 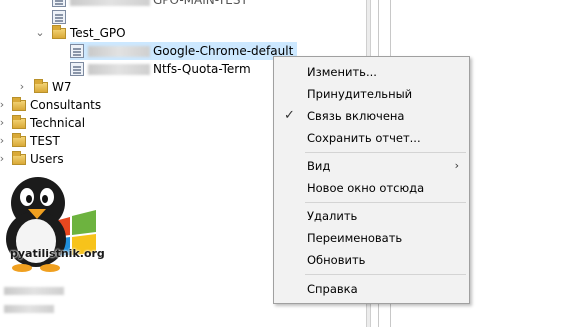 What do you see at coordinates (332, 216) in the screenshot?
I see `menu-item-label: Удалить` at bounding box center [332, 216].